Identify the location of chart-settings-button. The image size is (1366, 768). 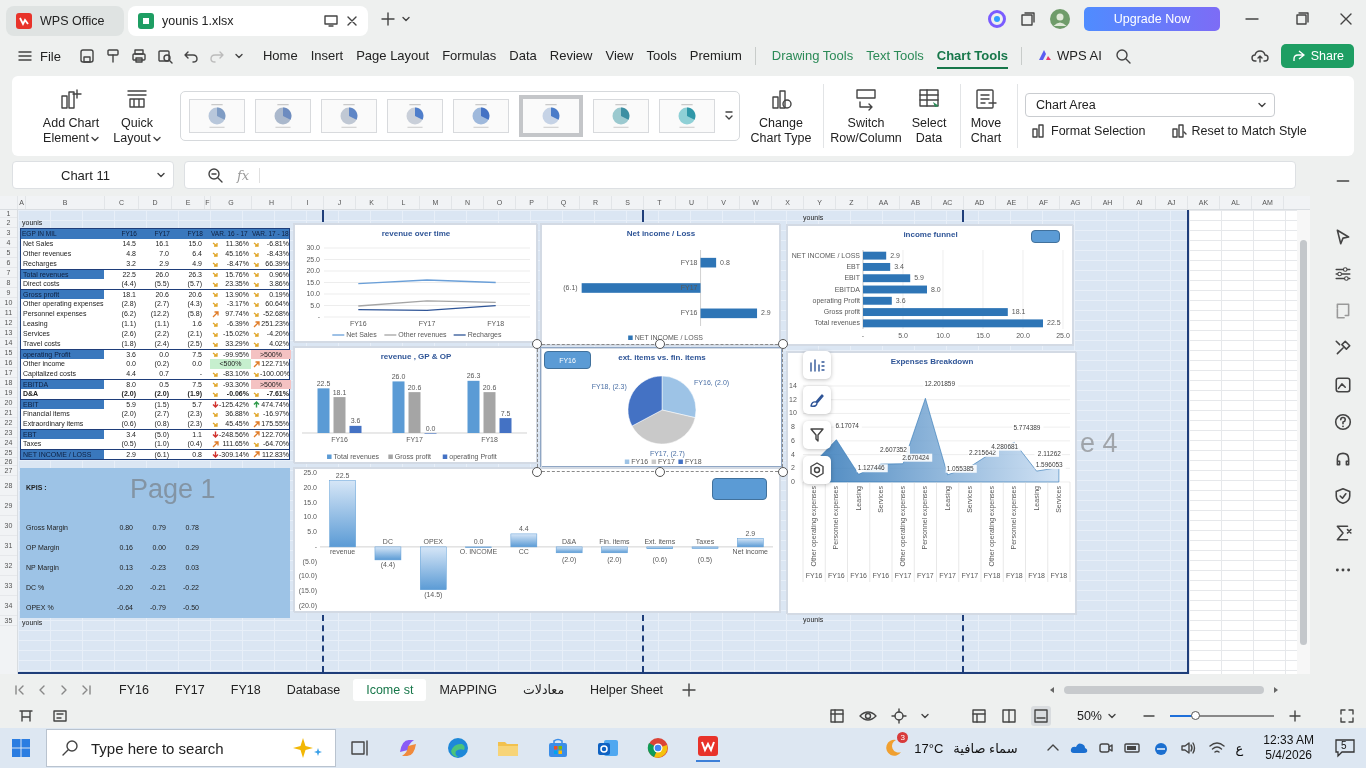
(817, 470).